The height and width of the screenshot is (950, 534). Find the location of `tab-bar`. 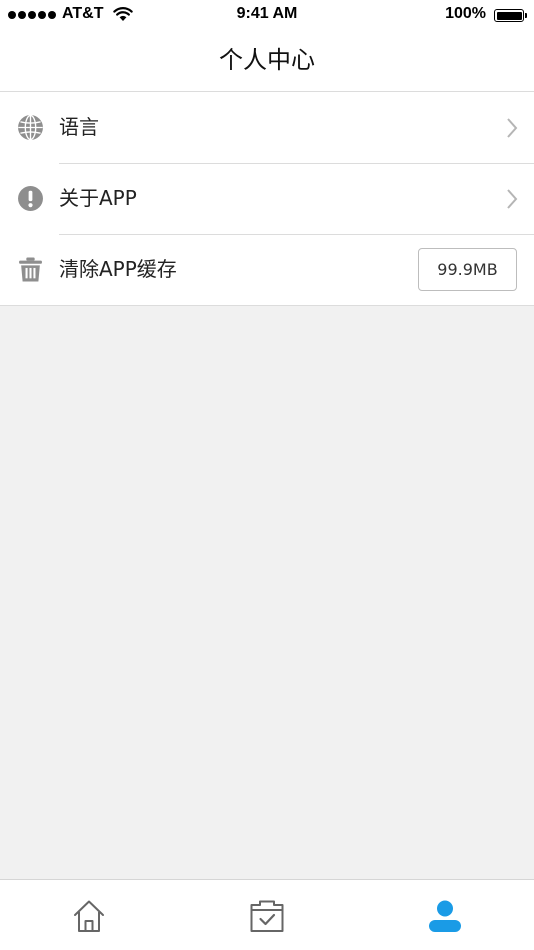

tab-bar is located at coordinates (267, 914).